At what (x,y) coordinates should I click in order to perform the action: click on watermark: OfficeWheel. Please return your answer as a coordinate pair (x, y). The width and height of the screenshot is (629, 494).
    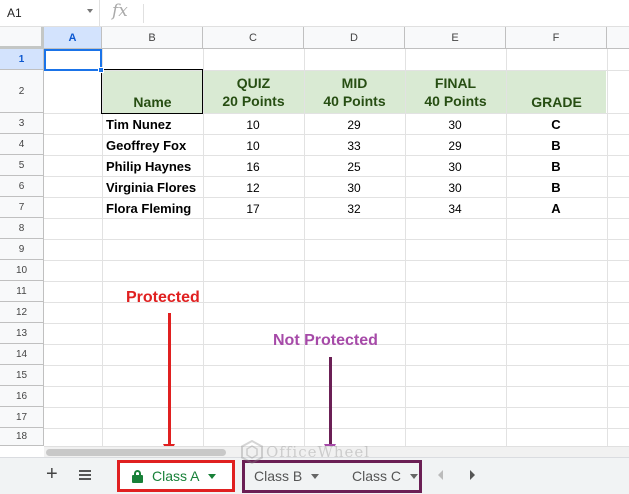
    Looking at the image, I should click on (316, 452).